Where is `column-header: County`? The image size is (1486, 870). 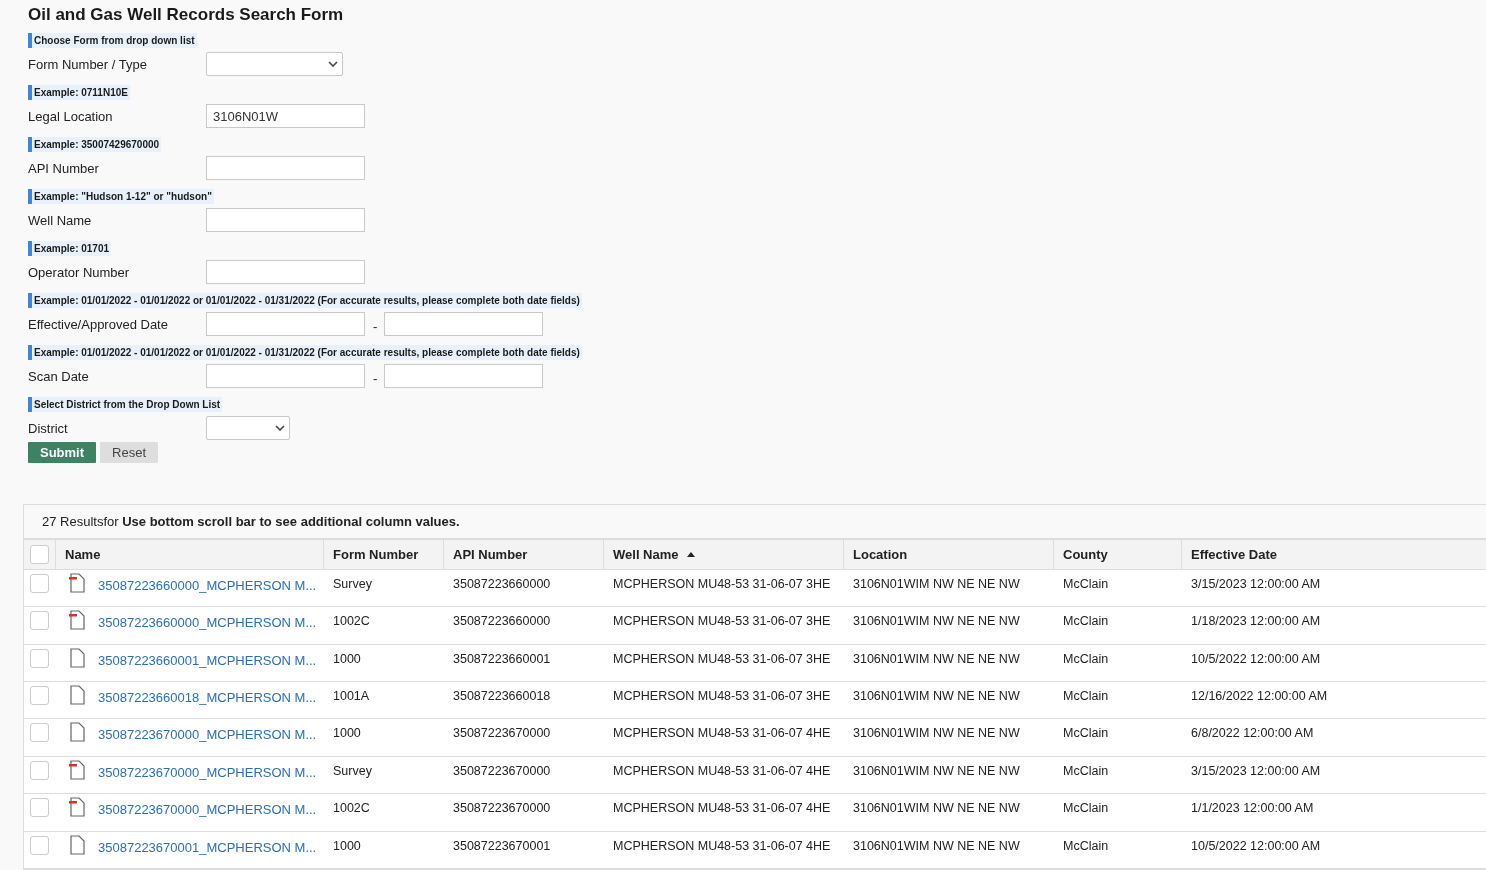 column-header: County is located at coordinates (1117, 554).